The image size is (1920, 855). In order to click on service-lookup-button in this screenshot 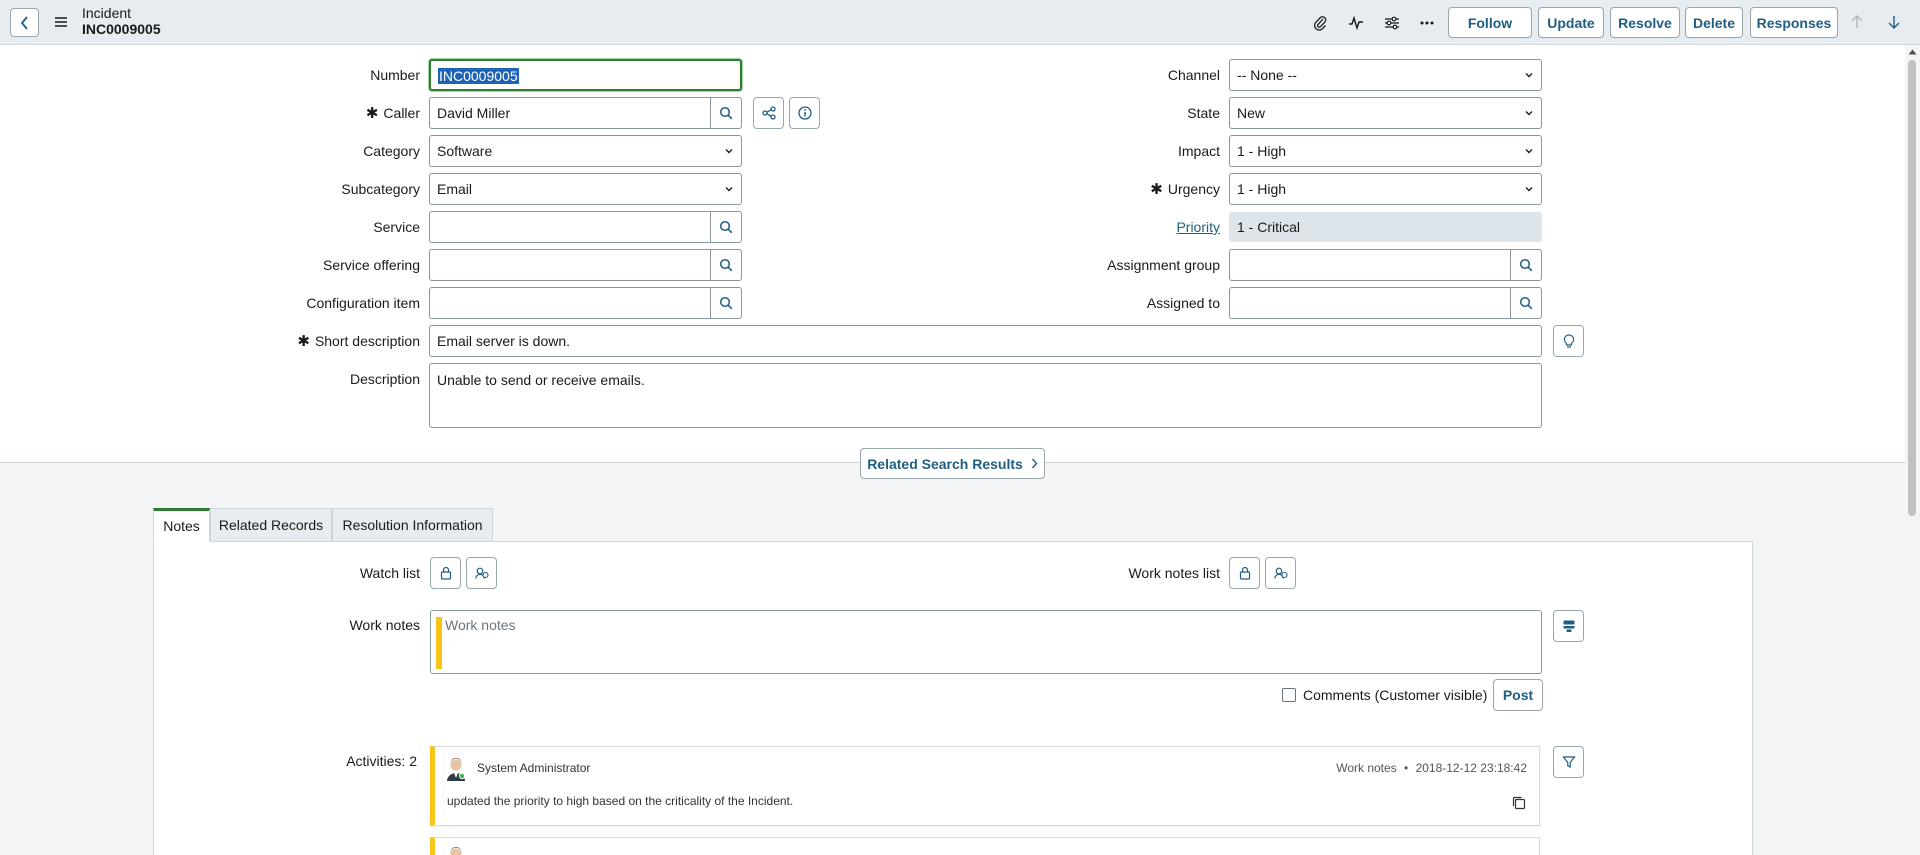, I will do `click(726, 227)`.